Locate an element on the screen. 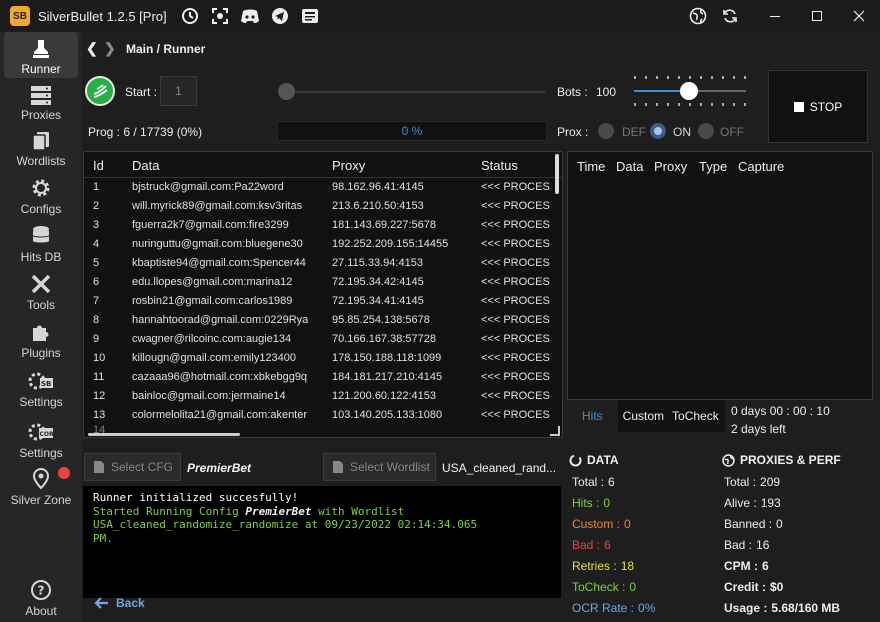 The width and height of the screenshot is (880, 622). proxy-stats-title: PROXIES & PERF is located at coordinates (781, 460).